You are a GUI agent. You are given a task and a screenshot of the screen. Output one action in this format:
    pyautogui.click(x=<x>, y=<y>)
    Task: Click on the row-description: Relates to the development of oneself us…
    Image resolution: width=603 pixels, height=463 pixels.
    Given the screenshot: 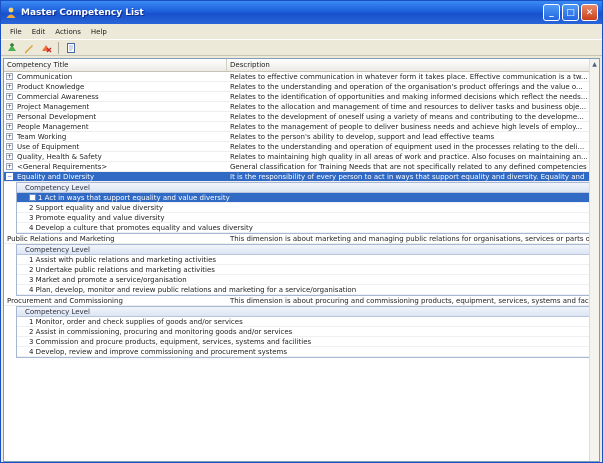 What is the action you would take?
    pyautogui.click(x=407, y=117)
    